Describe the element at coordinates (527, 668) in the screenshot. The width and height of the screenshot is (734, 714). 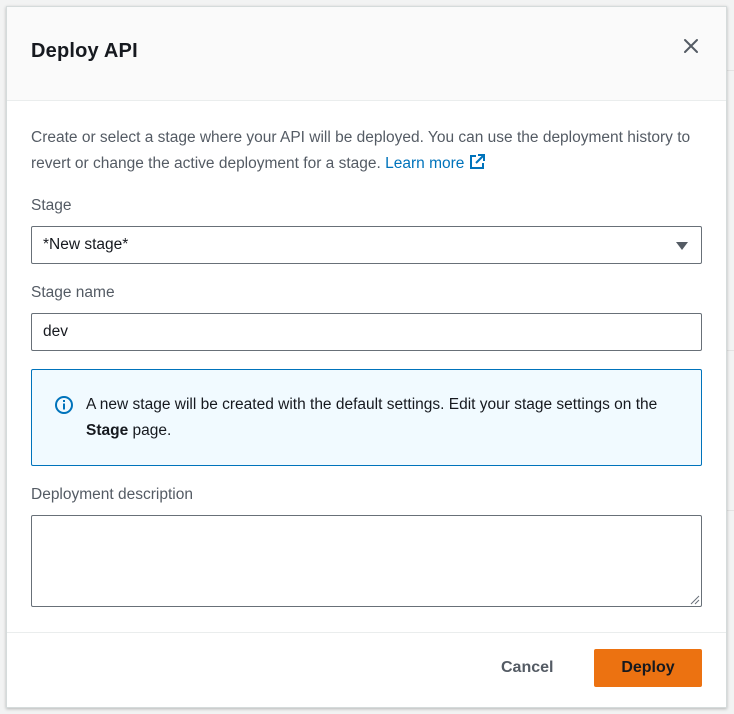
I see `cancel-button: Cancel` at that location.